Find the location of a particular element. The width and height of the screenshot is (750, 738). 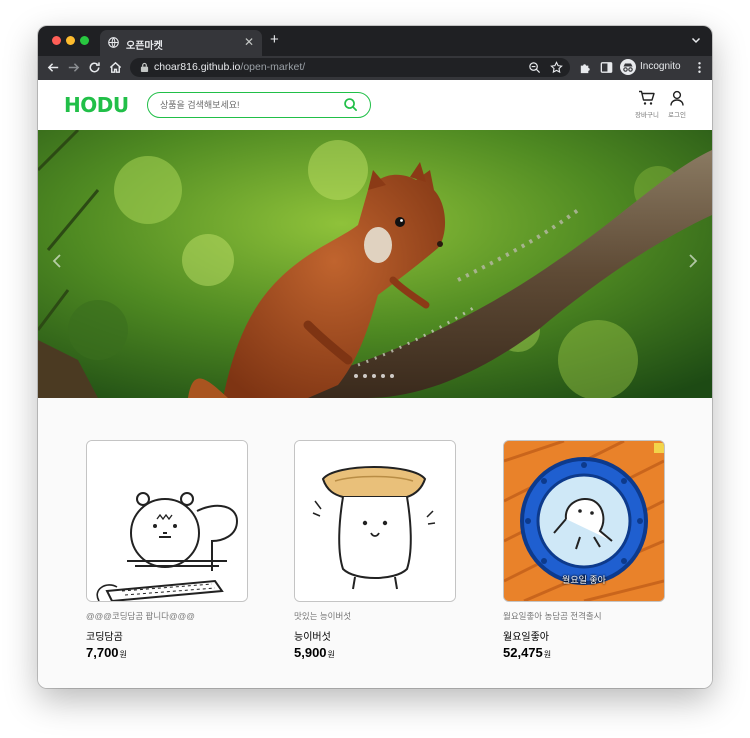

product-seller: 월요일좋아 농담곰 전격출시 is located at coordinates (552, 616).